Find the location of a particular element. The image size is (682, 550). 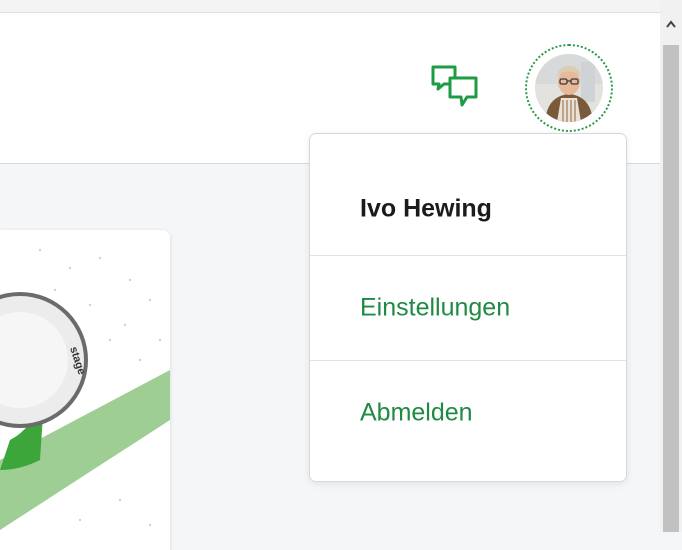

scrollbar-thumb is located at coordinates (671, 288).